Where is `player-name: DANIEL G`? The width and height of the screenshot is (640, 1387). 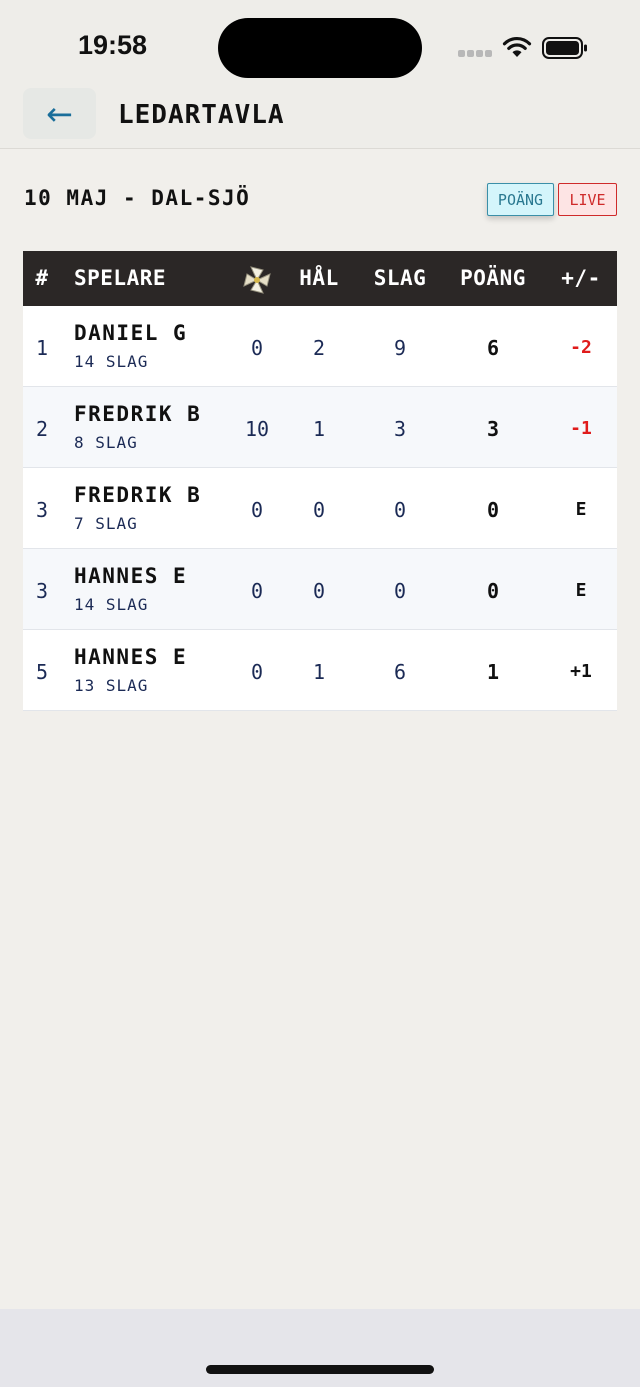 player-name: DANIEL G is located at coordinates (131, 333).